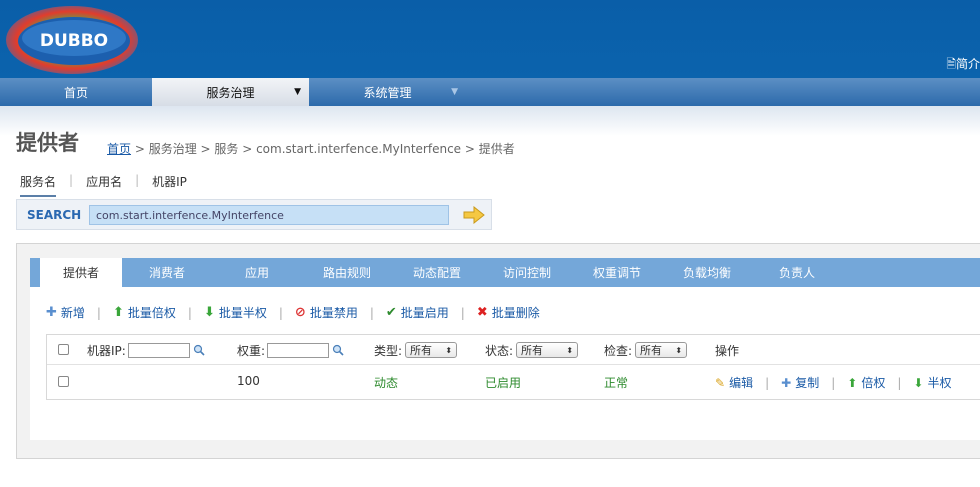 This screenshot has width=980, height=487. I want to click on search-tab-ip: 机器IP, so click(169, 185).